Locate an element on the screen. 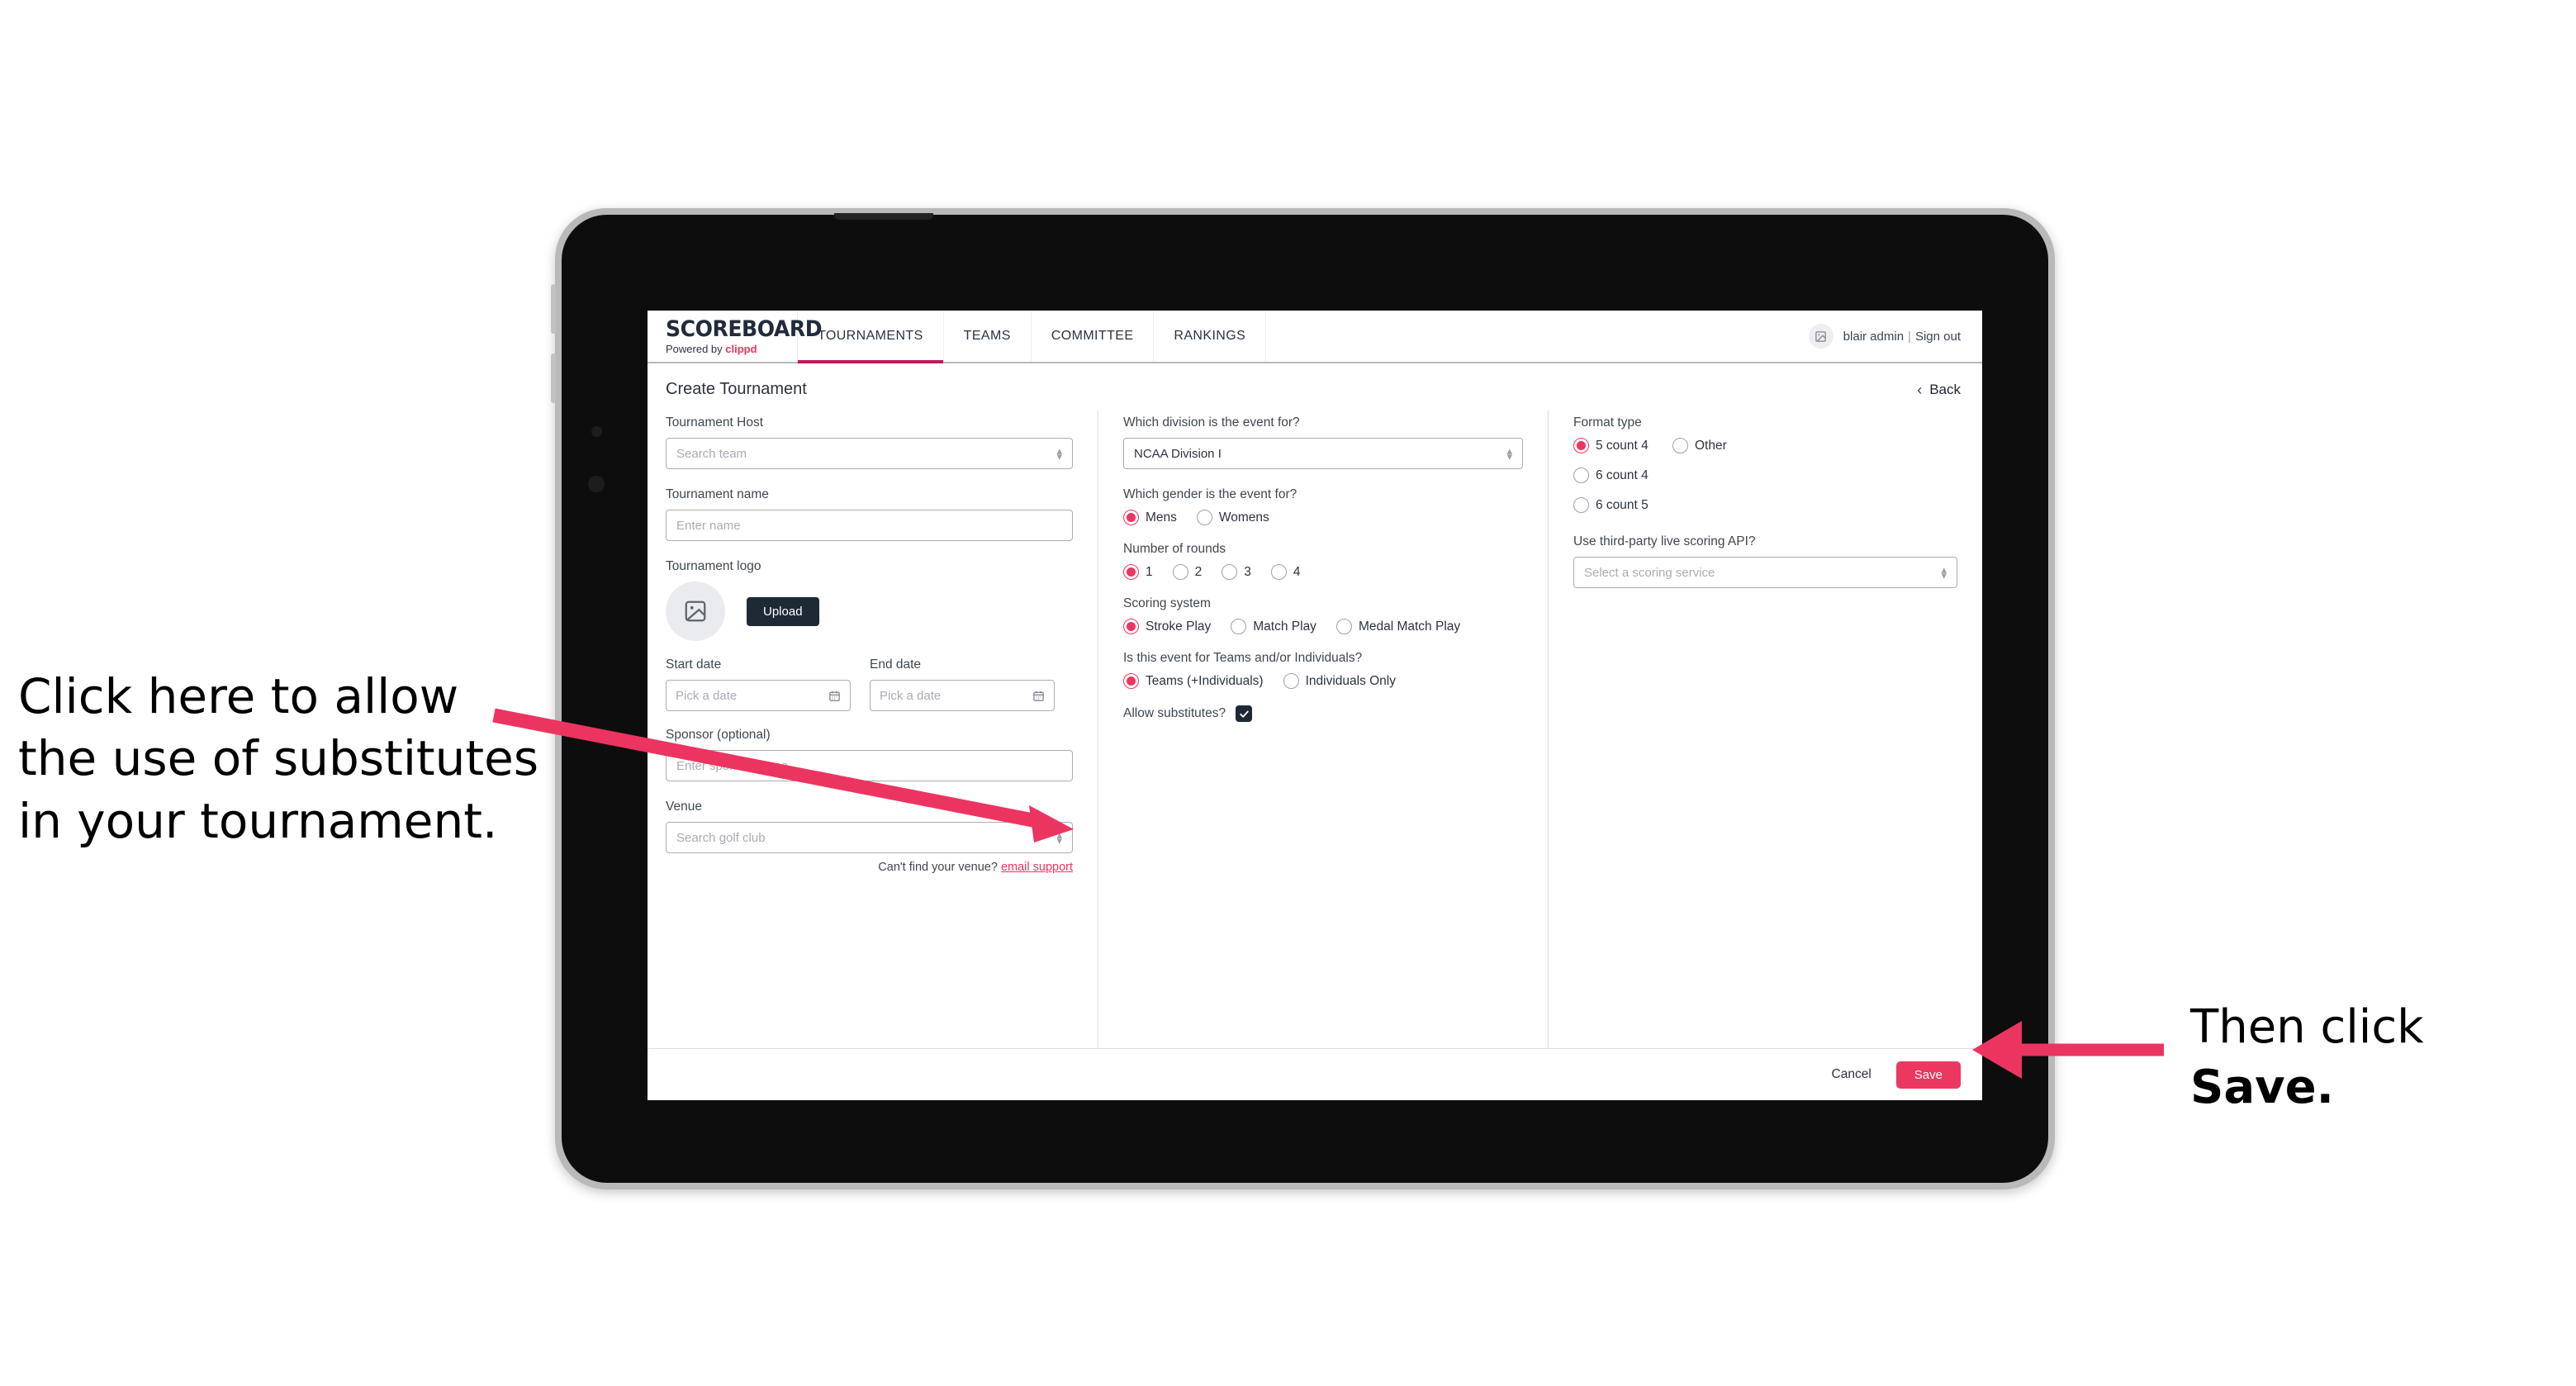  brand-title: SCOREBOARD is located at coordinates (744, 329).